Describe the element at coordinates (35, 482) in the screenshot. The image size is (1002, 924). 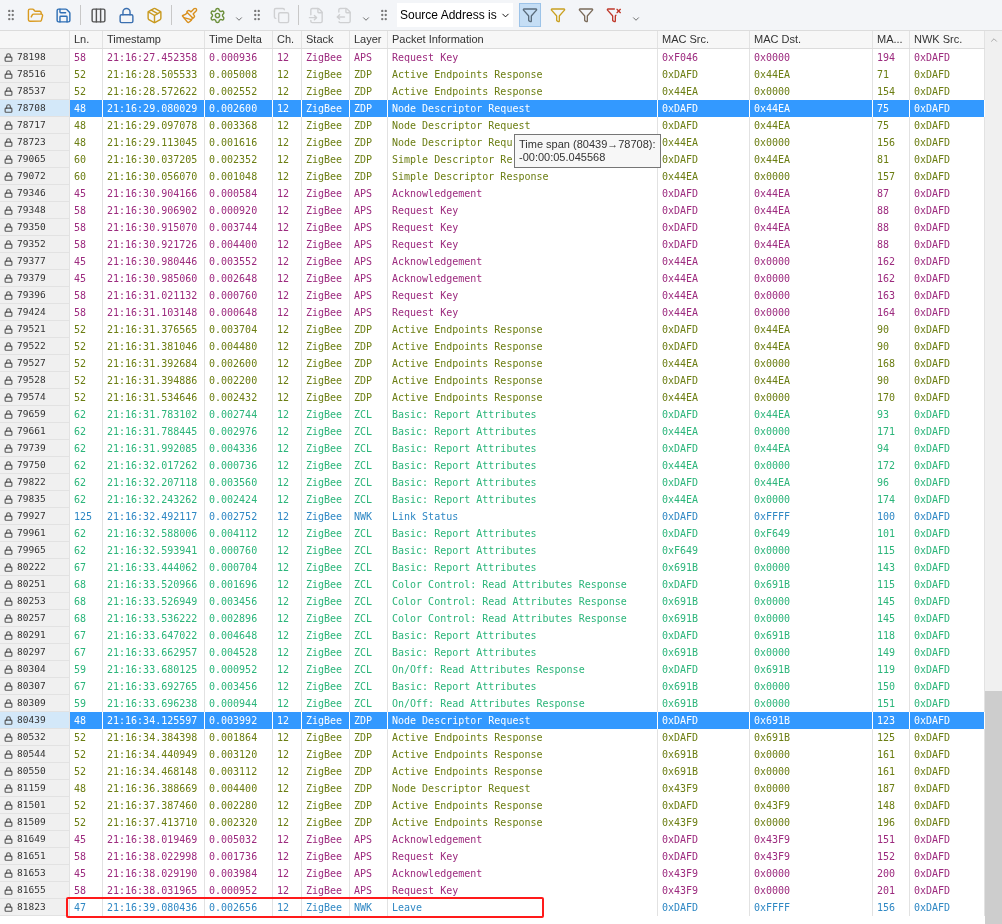
I see `row-header: 79822` at that location.